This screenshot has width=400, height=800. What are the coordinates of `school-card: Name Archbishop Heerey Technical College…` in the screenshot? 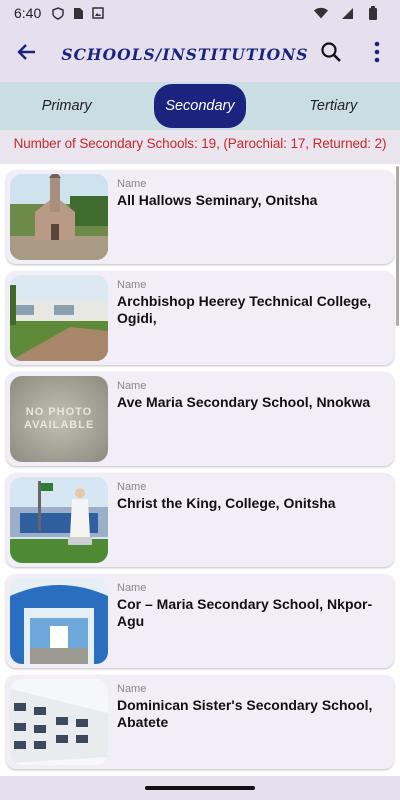 It's located at (200, 318).